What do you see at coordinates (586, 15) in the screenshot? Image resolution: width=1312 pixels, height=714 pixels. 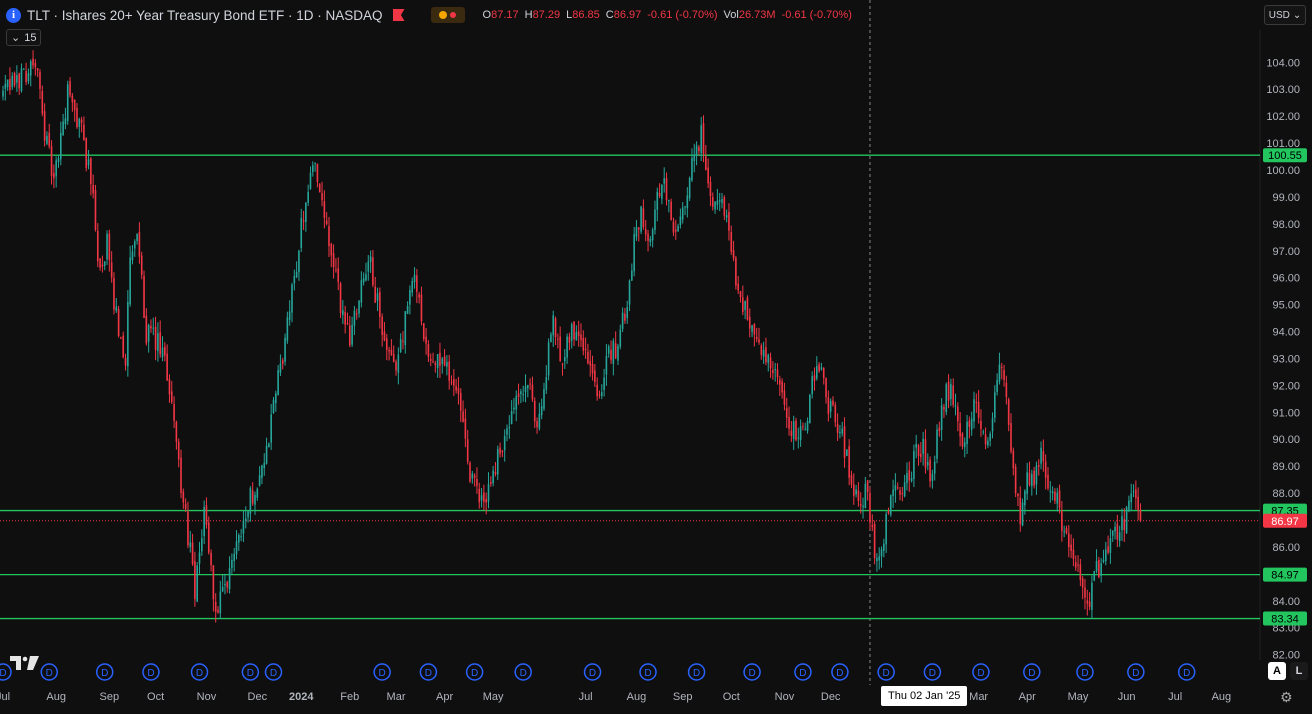 I see `ohlc-low-value: 86.85` at bounding box center [586, 15].